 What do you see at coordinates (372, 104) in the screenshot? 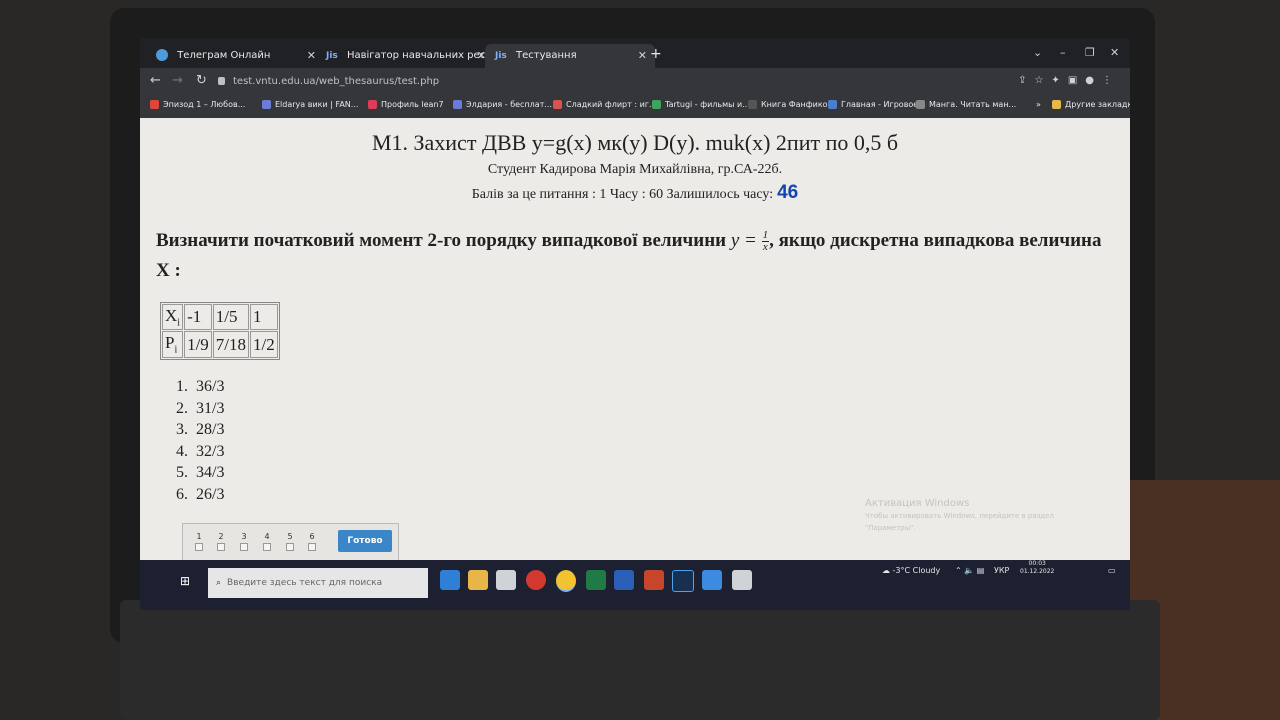
I see `heart-icon` at bounding box center [372, 104].